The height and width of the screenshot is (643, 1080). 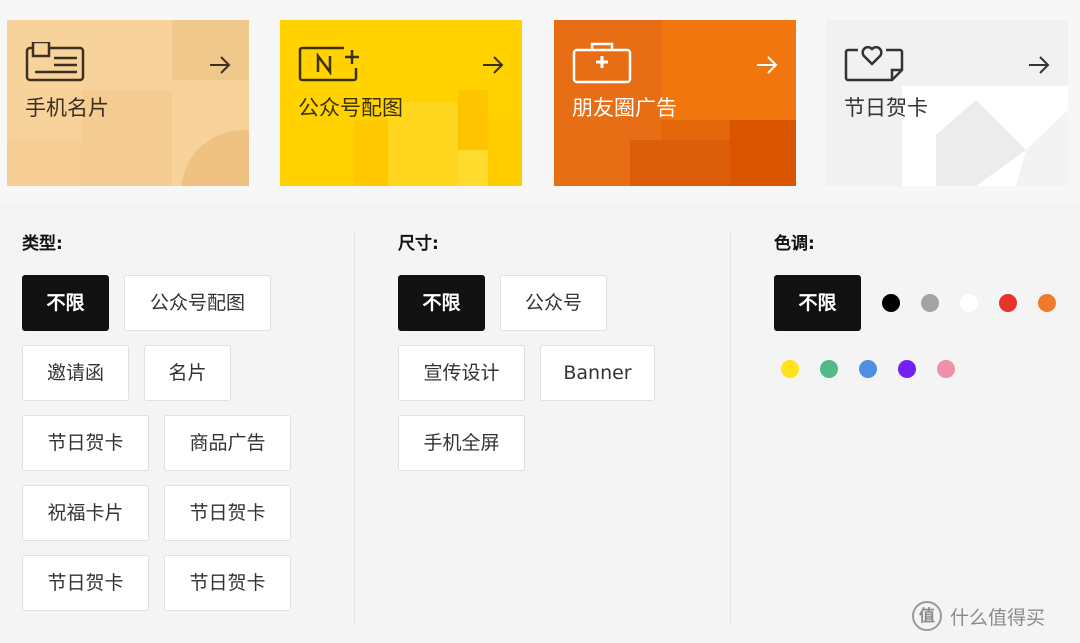 I want to click on color-swatch-gray, so click(x=930, y=303).